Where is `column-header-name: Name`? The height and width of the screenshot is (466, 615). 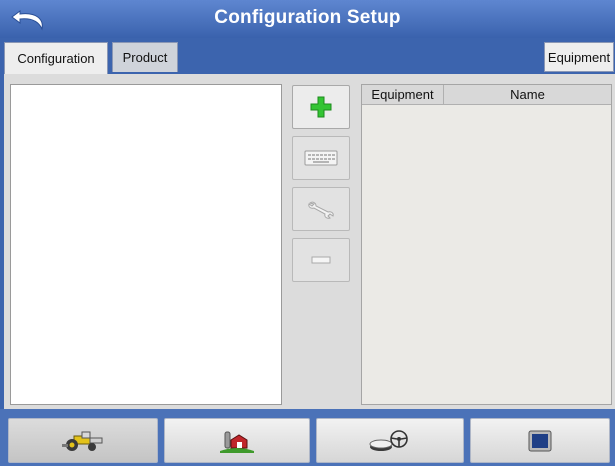 column-header-name: Name is located at coordinates (527, 94).